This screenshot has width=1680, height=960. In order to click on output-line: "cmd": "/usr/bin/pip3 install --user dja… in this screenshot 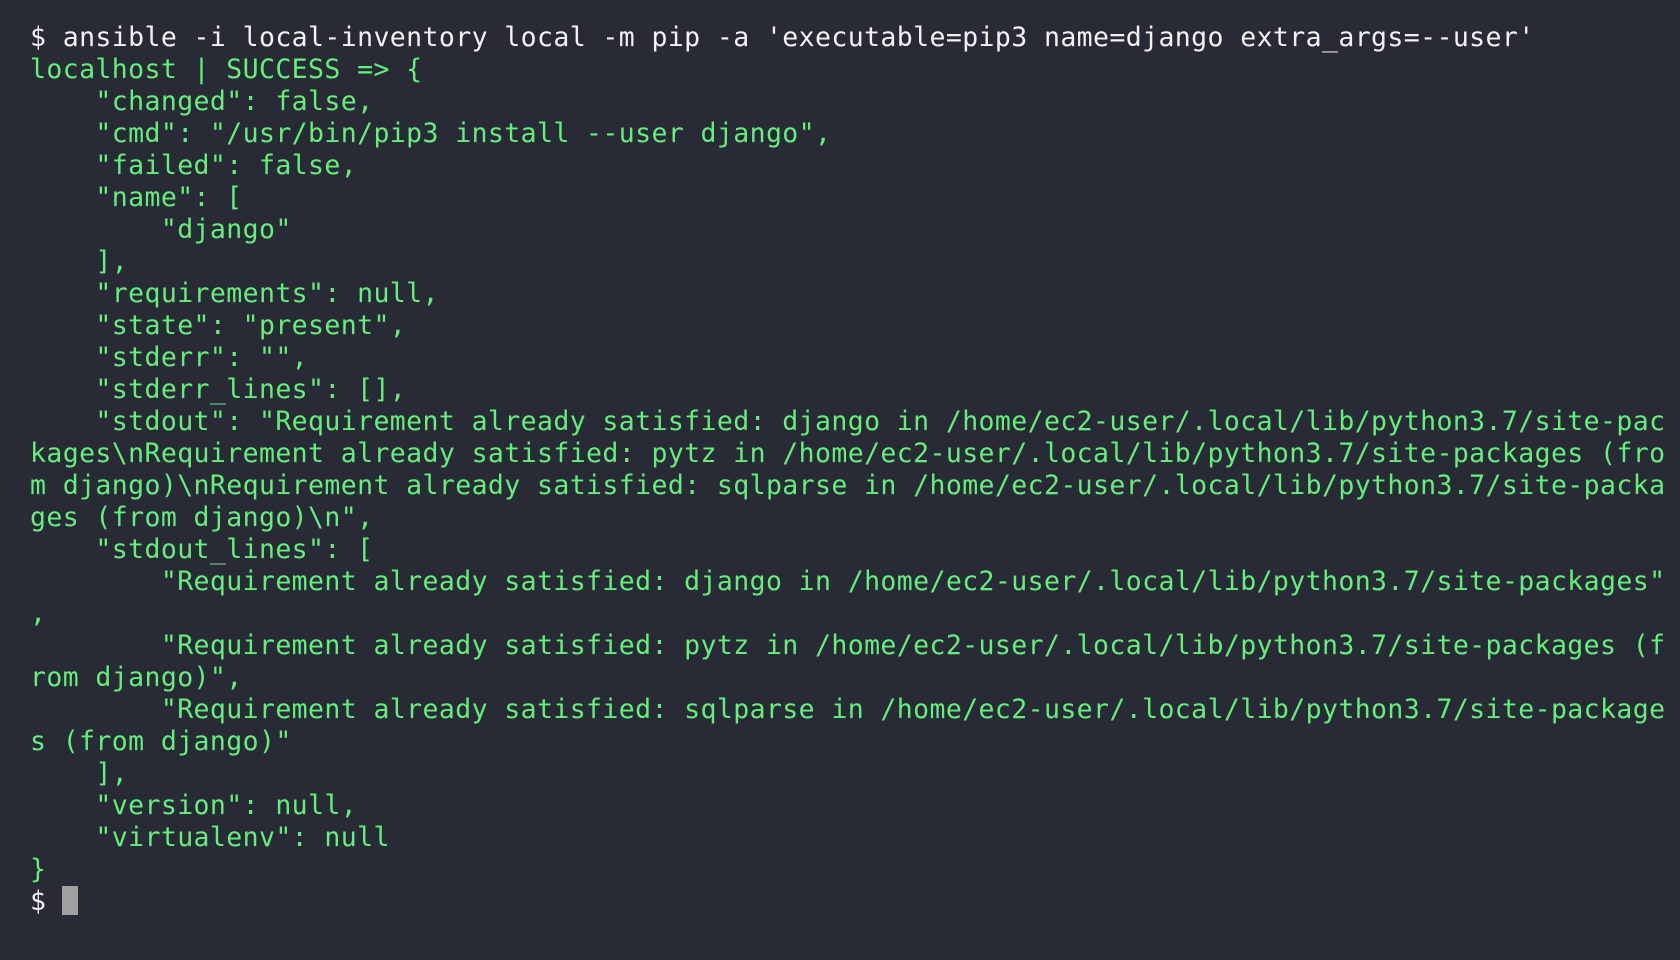, I will do `click(431, 133)`.